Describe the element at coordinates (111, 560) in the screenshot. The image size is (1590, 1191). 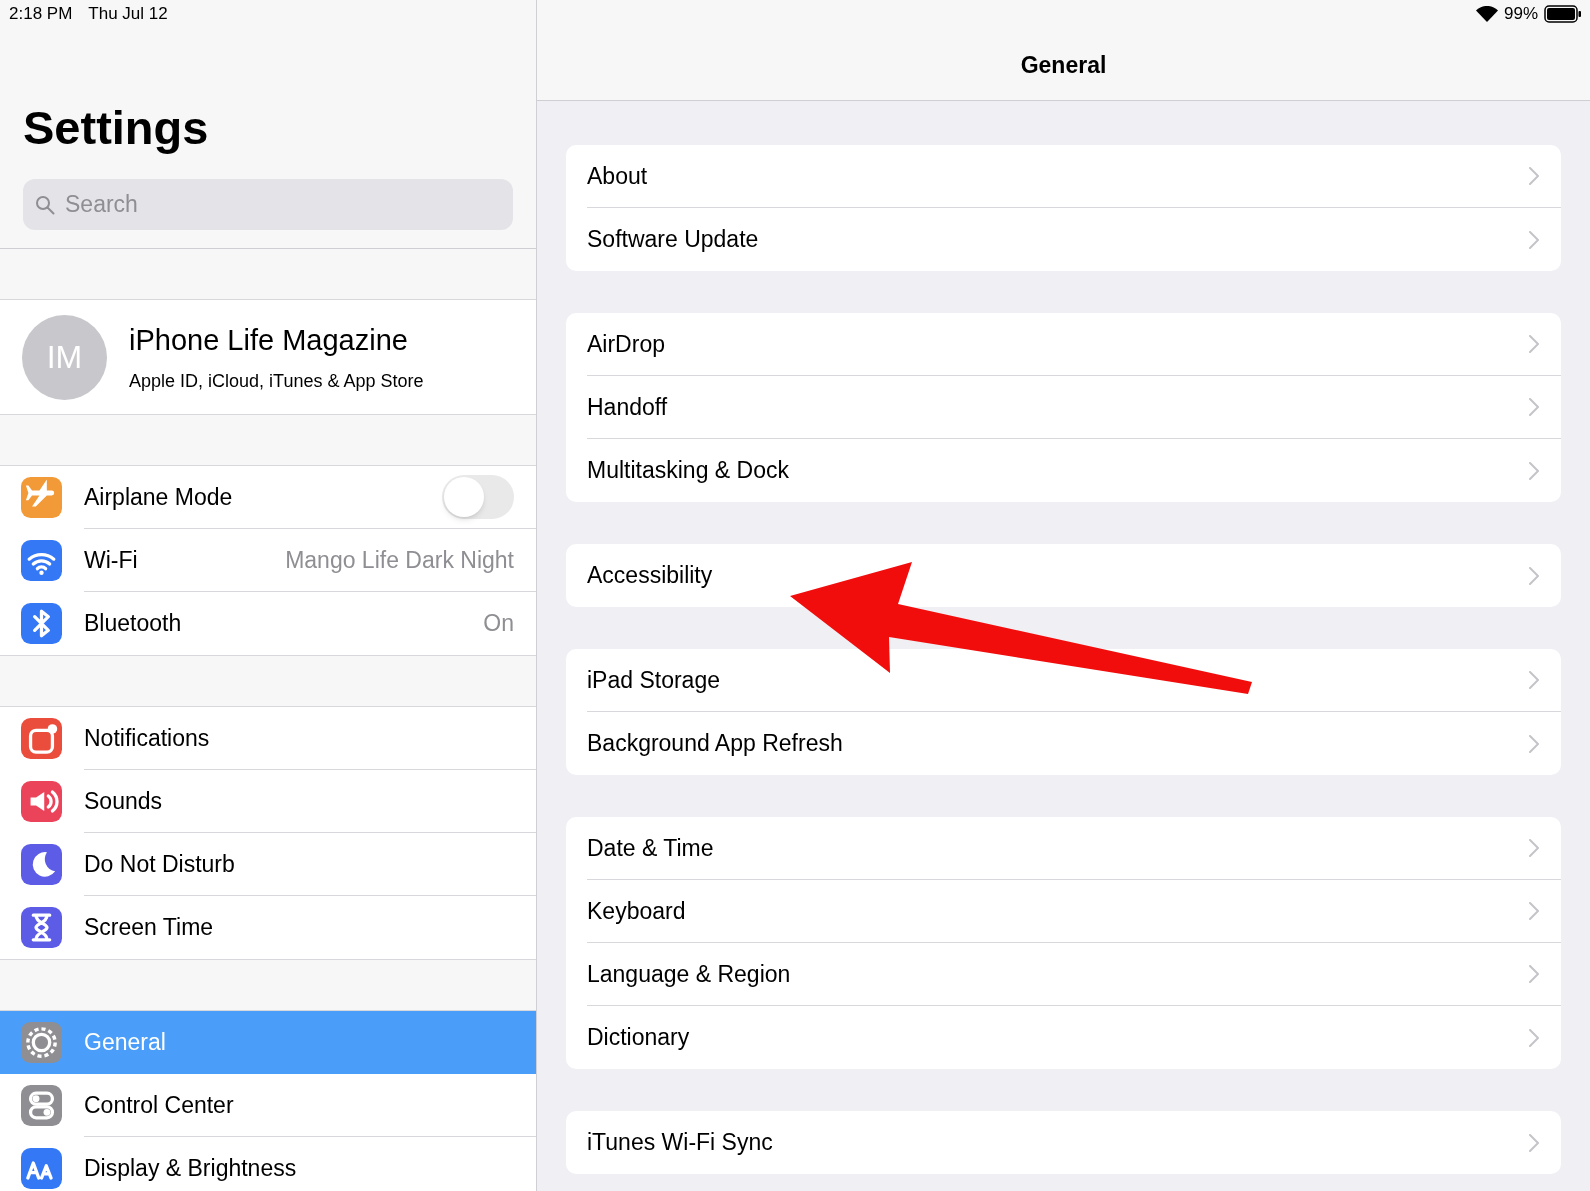
I see `item-label: Wi-Fi` at that location.